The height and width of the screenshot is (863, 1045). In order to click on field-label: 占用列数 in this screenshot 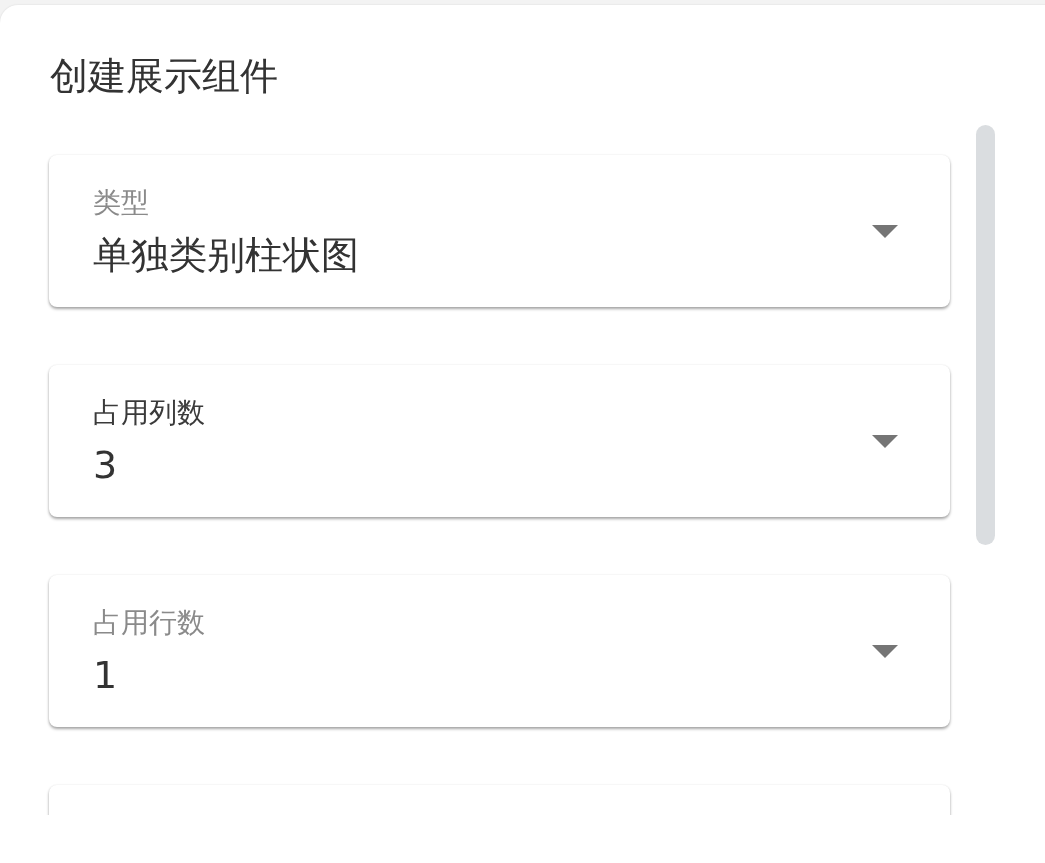, I will do `click(149, 413)`.